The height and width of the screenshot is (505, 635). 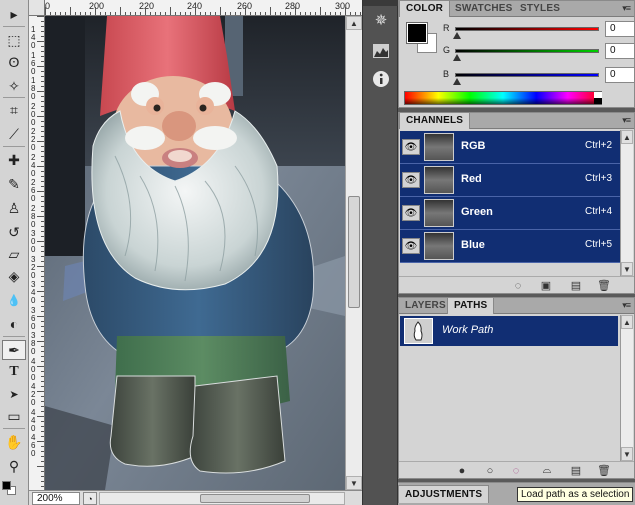 What do you see at coordinates (484, 9) in the screenshot?
I see `tab-swatches: SWATCHES` at bounding box center [484, 9].